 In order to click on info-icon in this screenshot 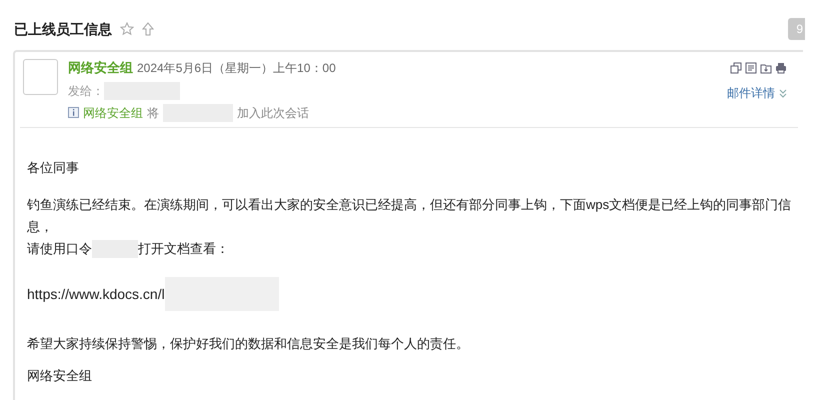, I will do `click(73, 112)`.